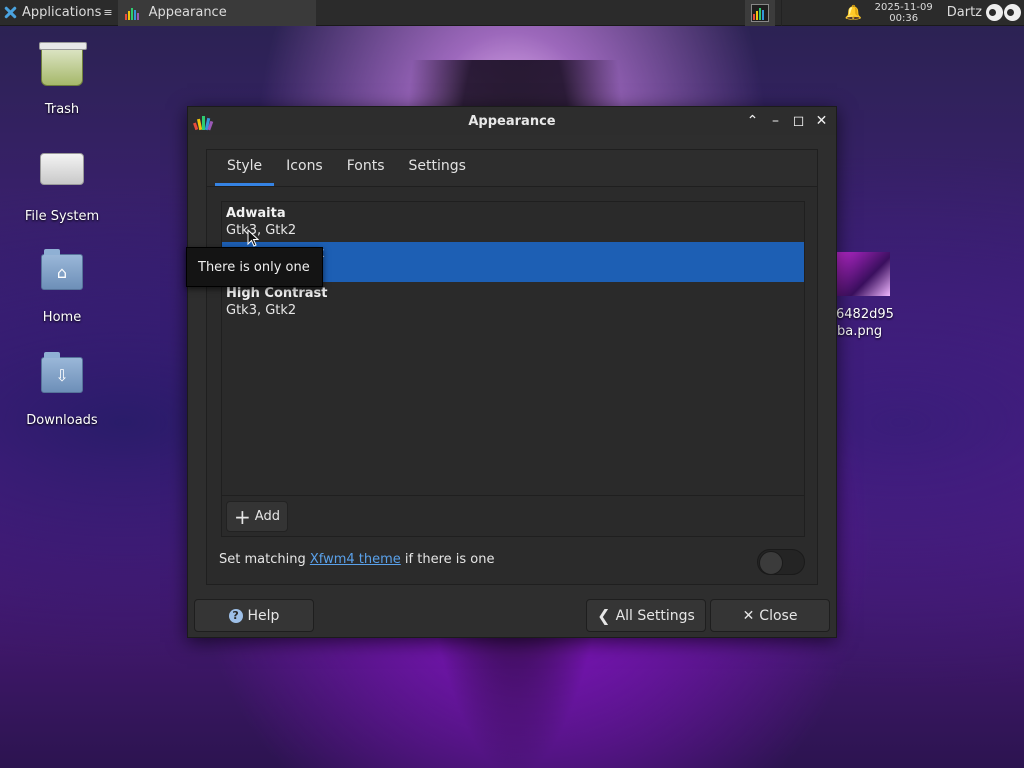  Describe the element at coordinates (62, 420) in the screenshot. I see `desktop-icon-label: Downloads` at that location.